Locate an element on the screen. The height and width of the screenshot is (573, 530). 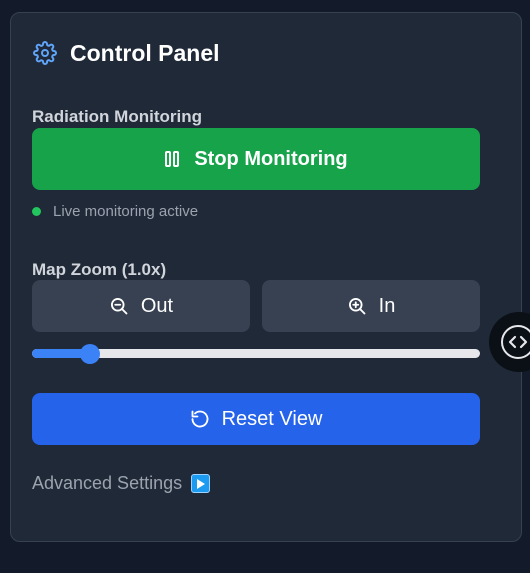
advanced-settings-toggle: Advanced Settings is located at coordinates (121, 483).